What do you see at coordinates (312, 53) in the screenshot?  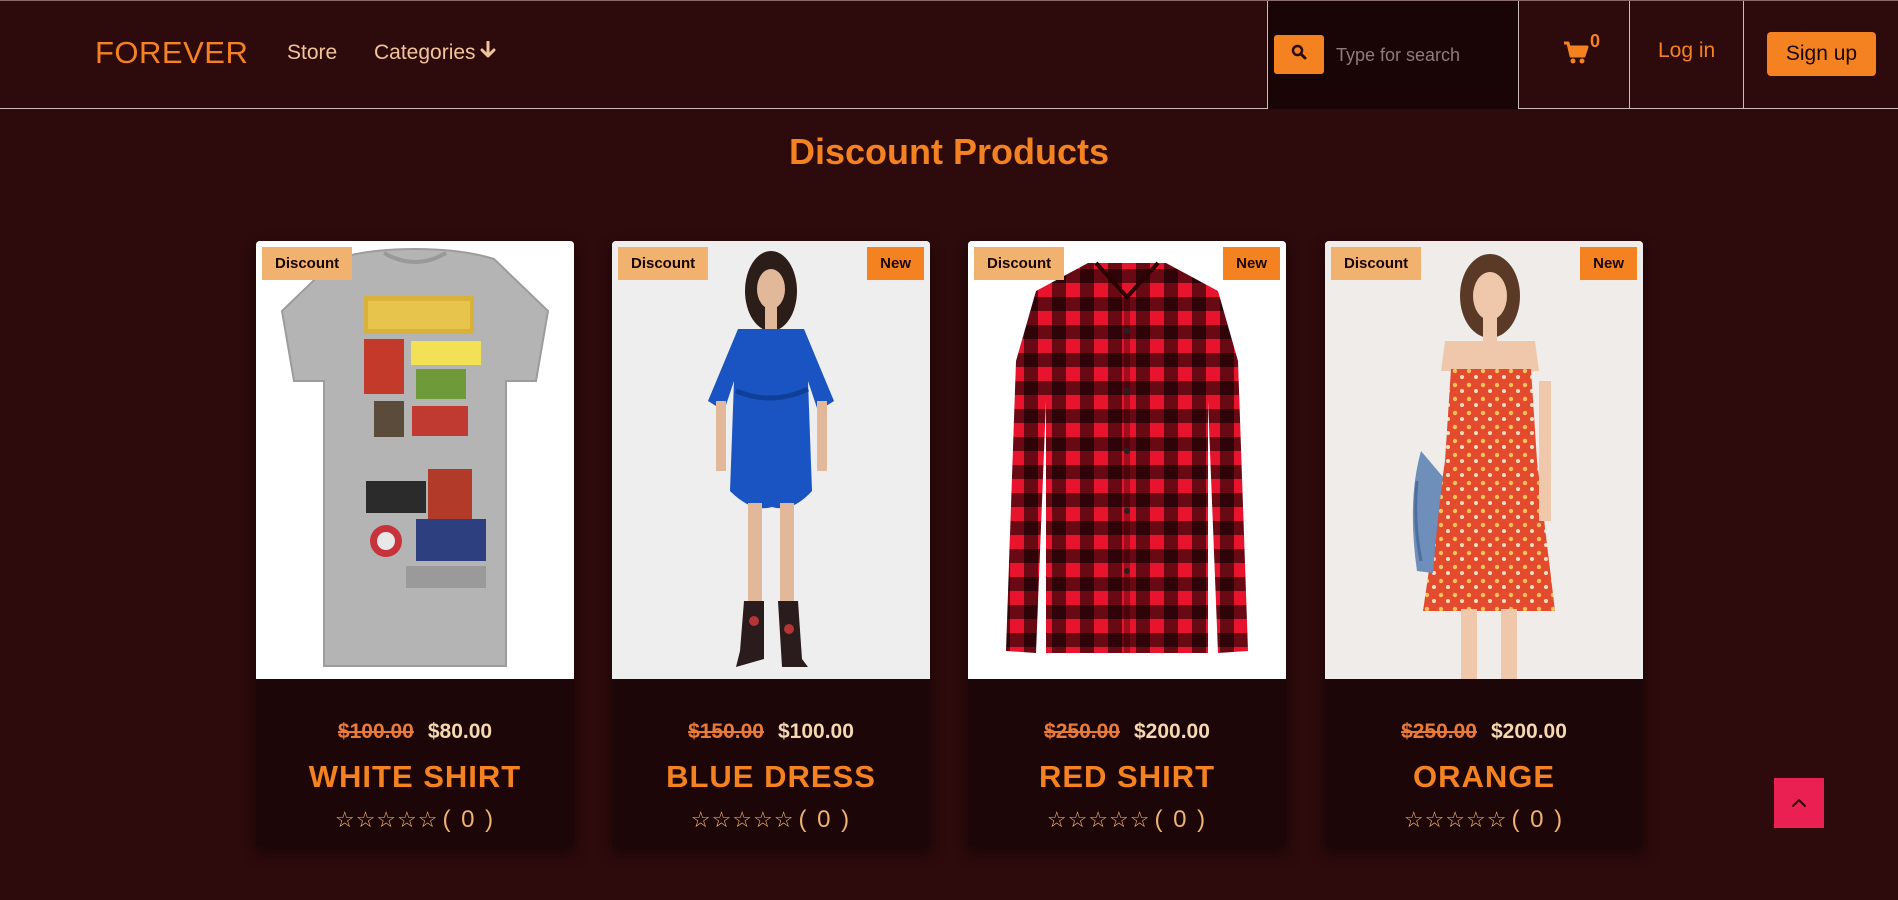 I see `nav-store-link: Store` at bounding box center [312, 53].